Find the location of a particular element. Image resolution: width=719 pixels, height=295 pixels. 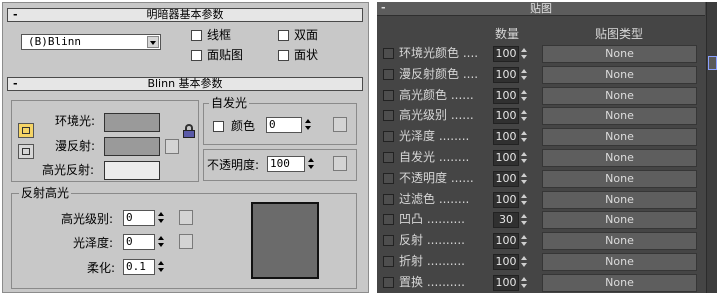

faceted-checkbox is located at coordinates (283, 55).